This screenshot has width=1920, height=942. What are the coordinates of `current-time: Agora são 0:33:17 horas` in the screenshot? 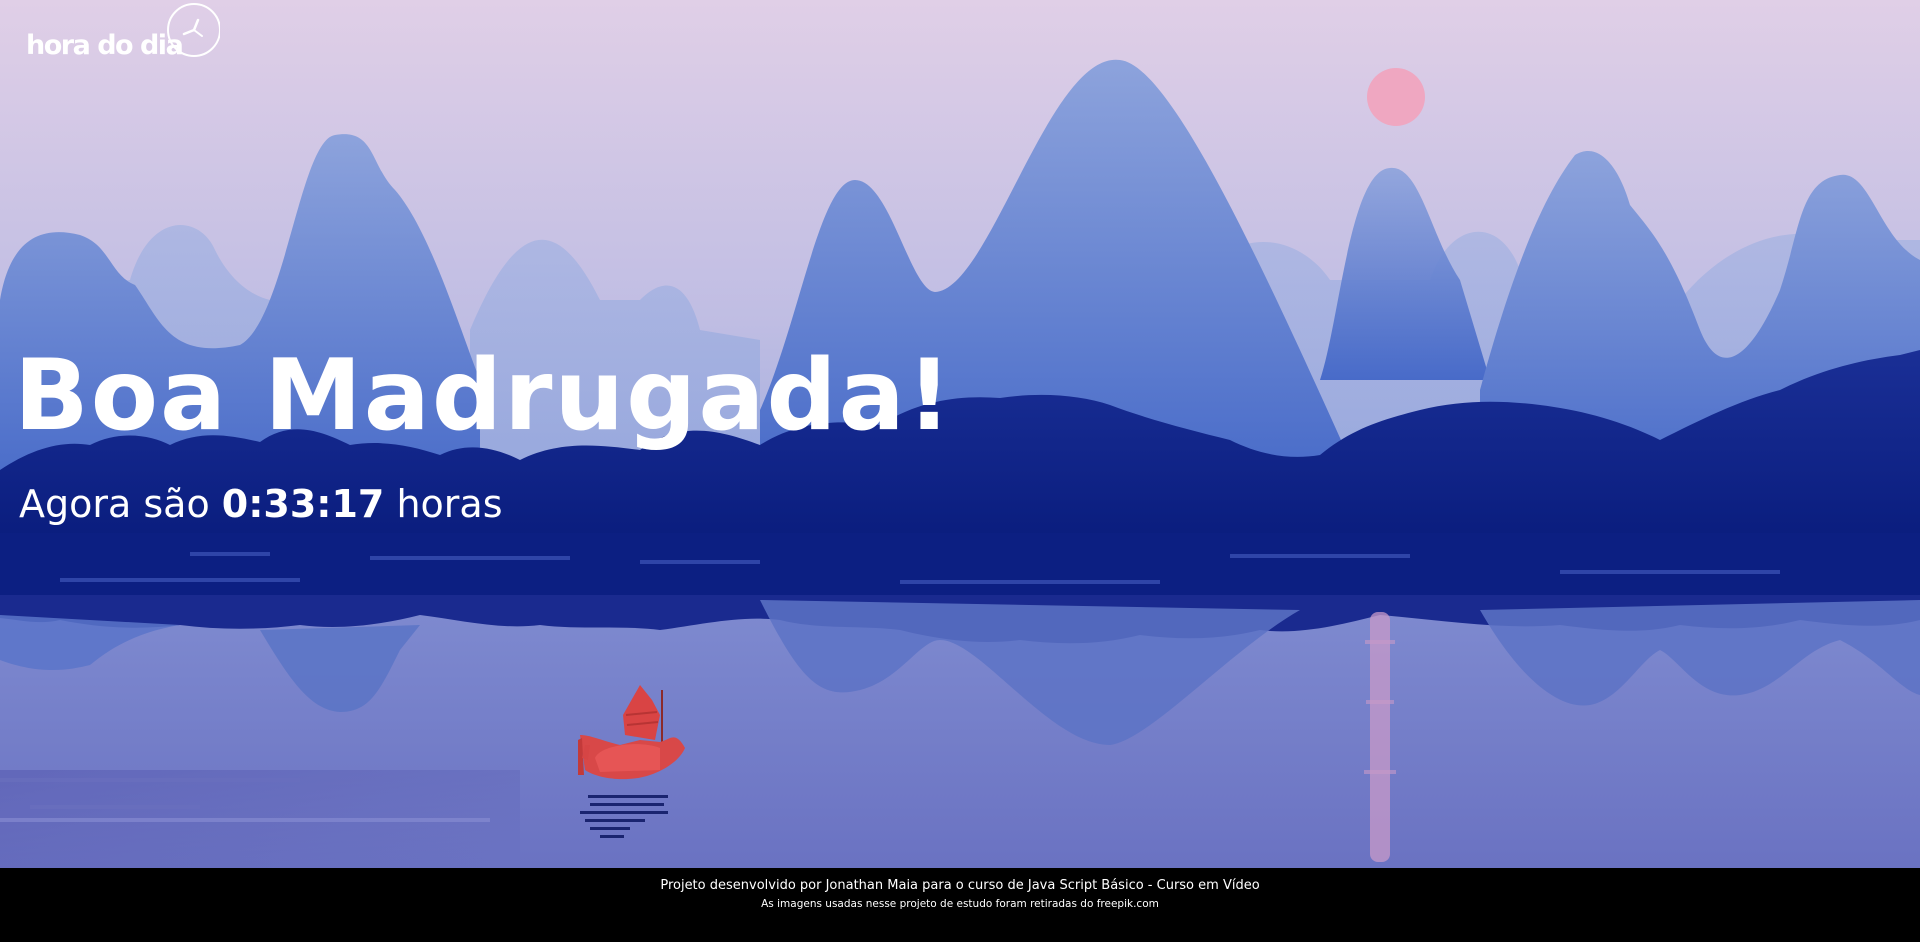 It's located at (261, 504).